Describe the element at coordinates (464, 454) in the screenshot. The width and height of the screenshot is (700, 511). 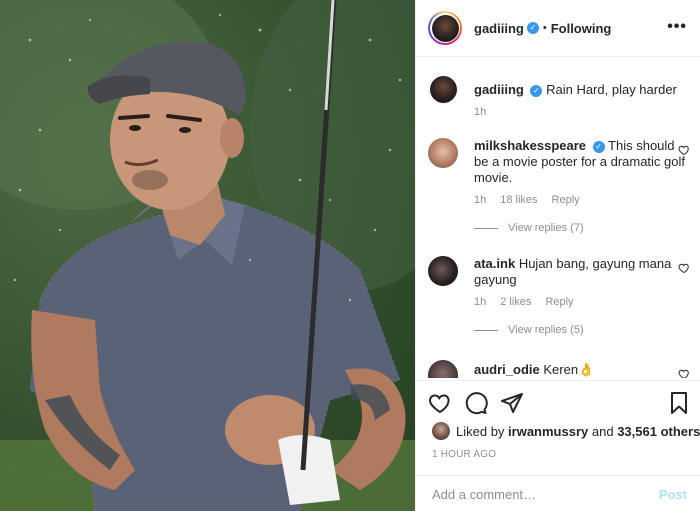
I see `post-timestamp: 1 HOUR AGO` at that location.